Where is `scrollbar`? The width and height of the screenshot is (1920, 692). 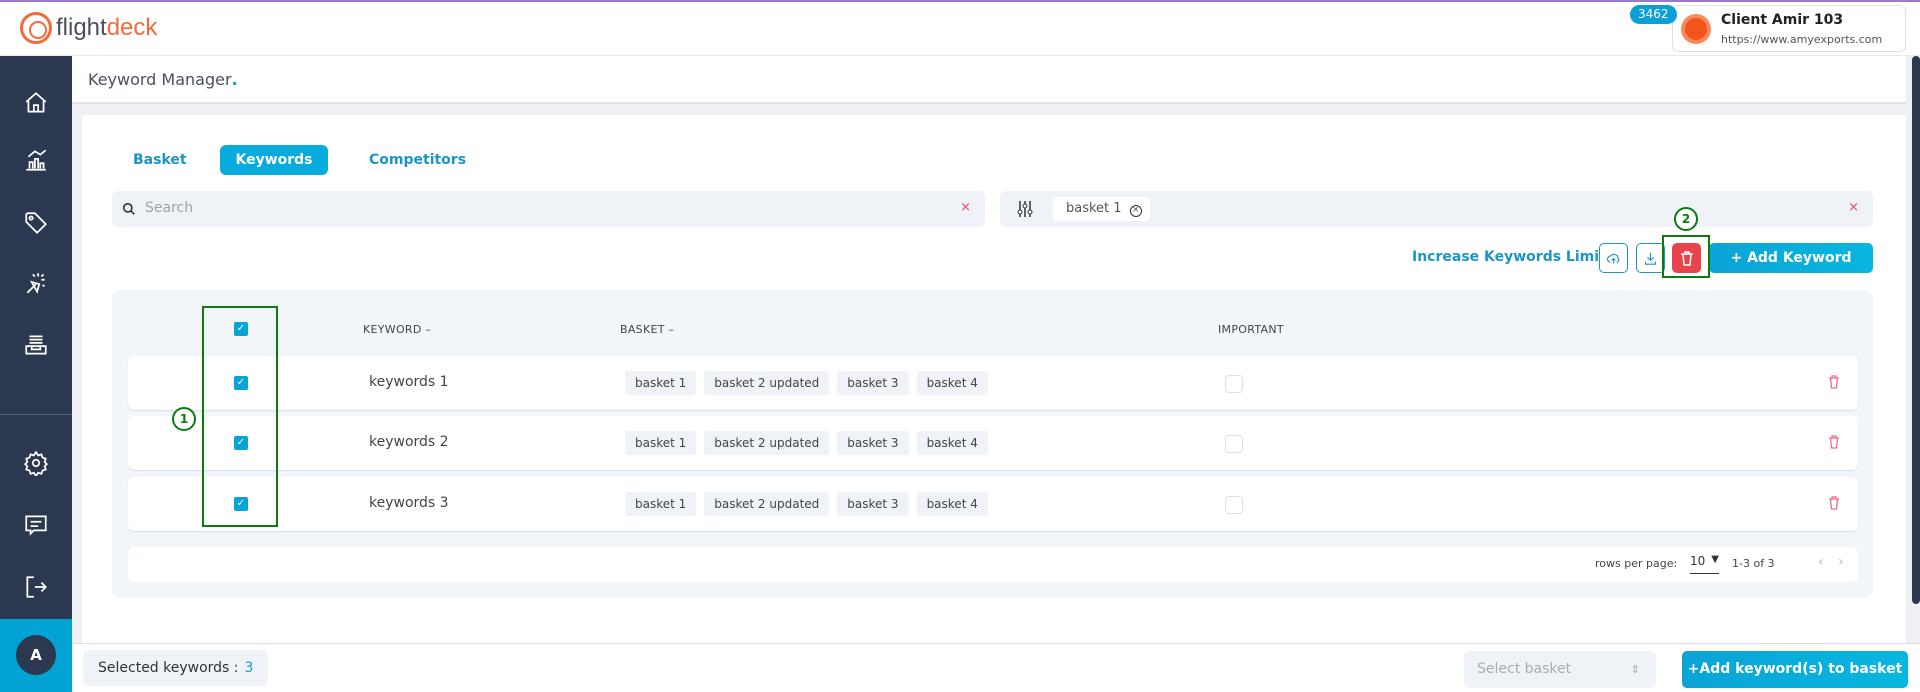
scrollbar is located at coordinates (1916, 330).